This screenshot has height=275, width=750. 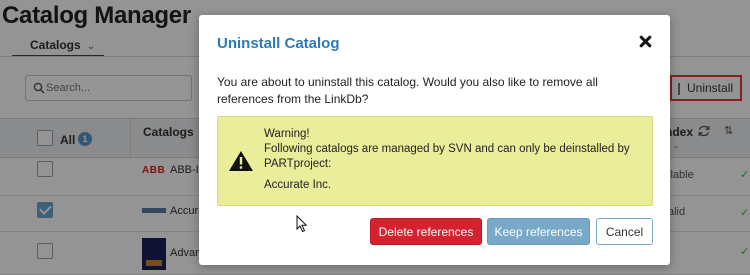 I want to click on warning-heading: Warning!, so click(x=287, y=134).